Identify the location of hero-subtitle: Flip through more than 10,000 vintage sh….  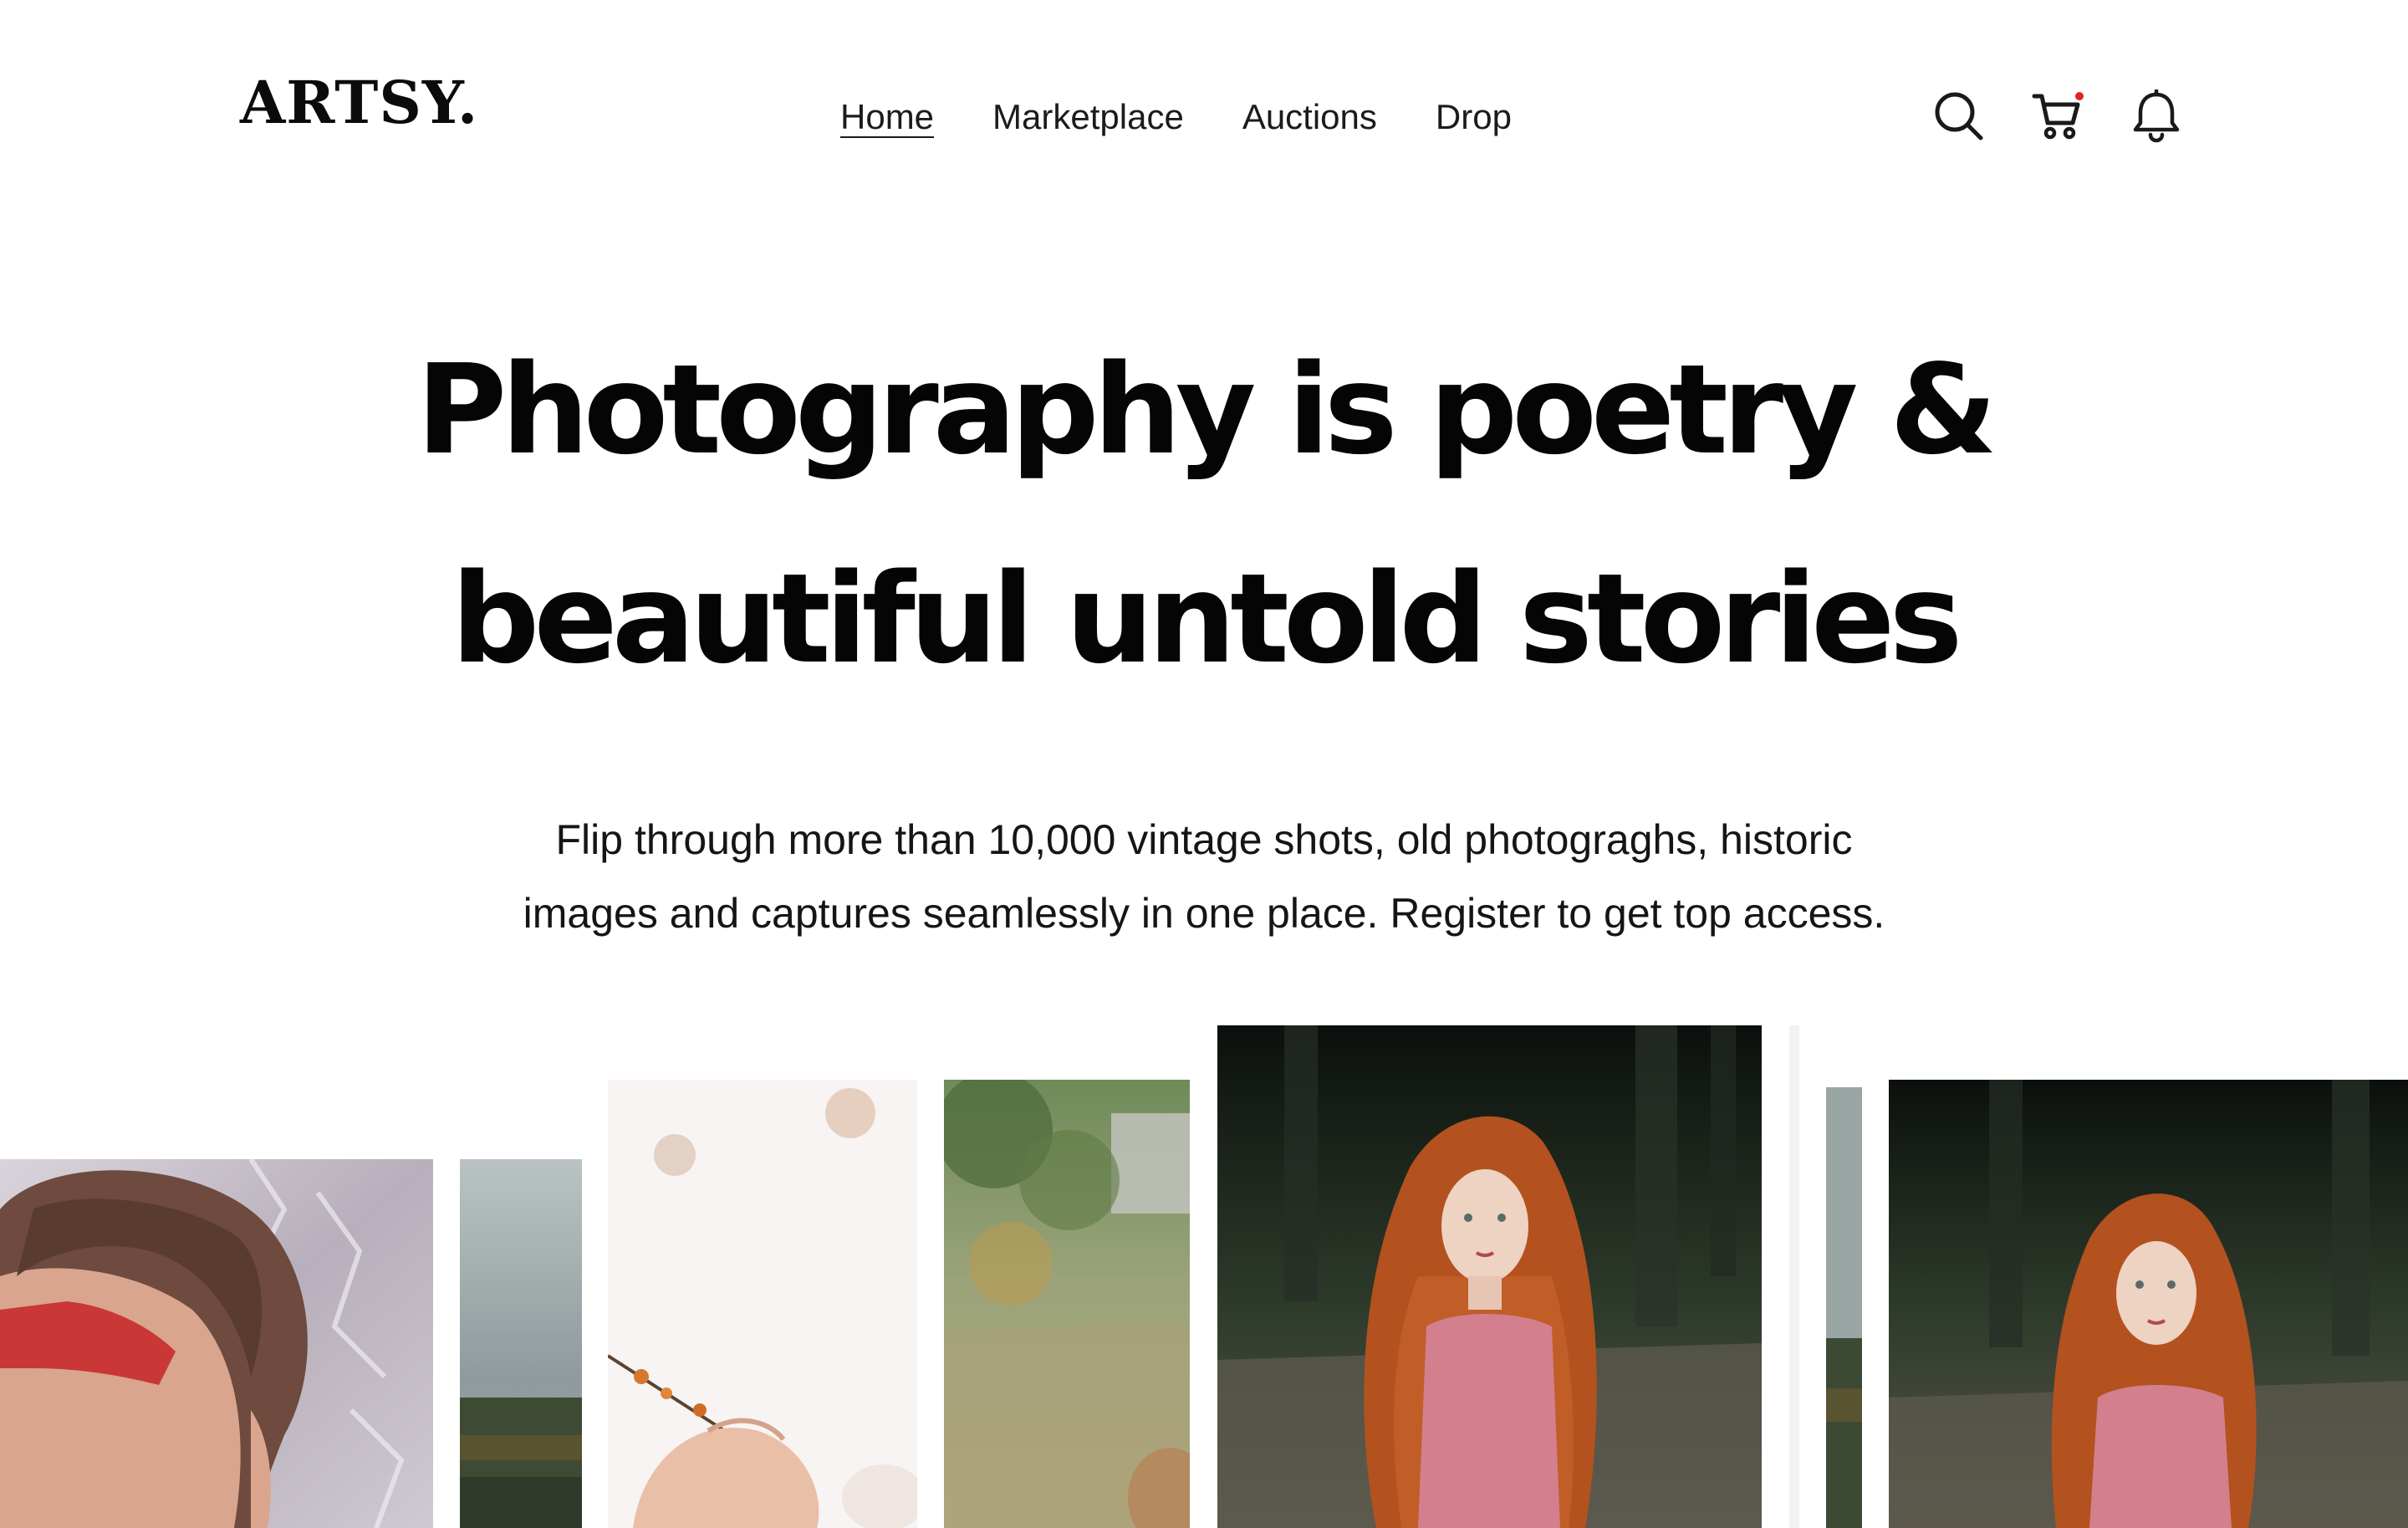
(1204, 876).